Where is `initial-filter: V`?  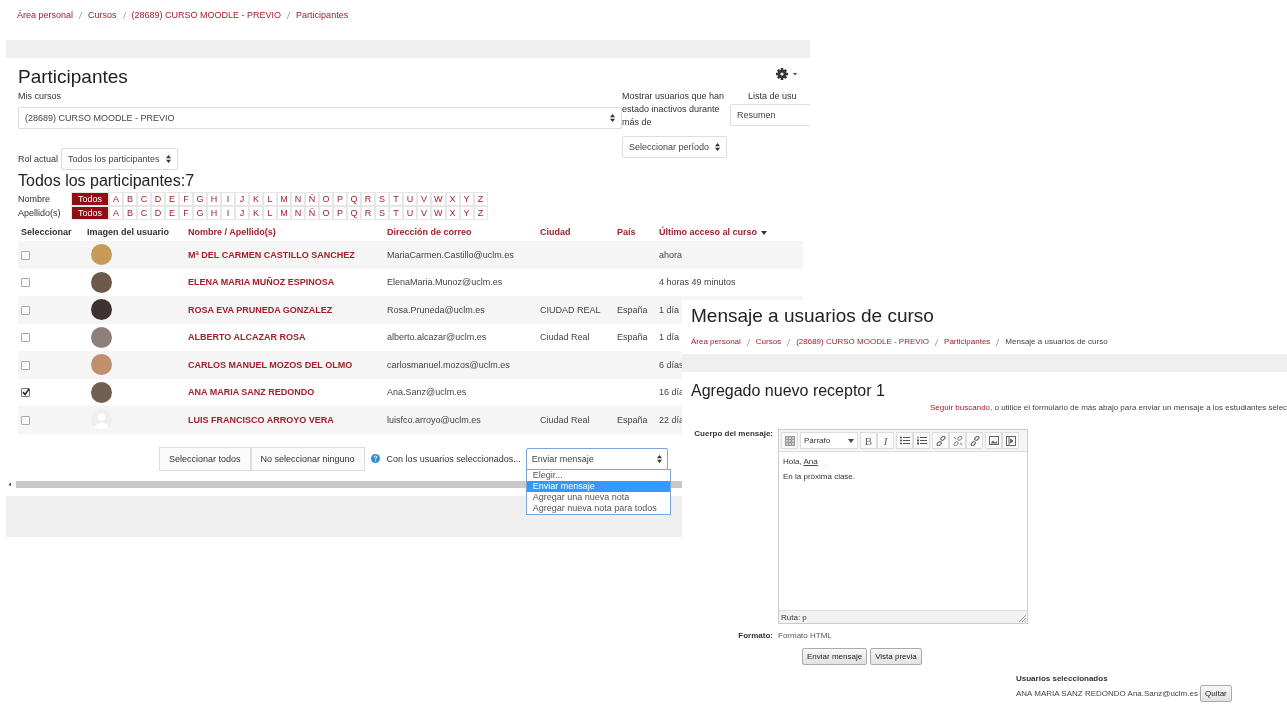 initial-filter: V is located at coordinates (424, 199).